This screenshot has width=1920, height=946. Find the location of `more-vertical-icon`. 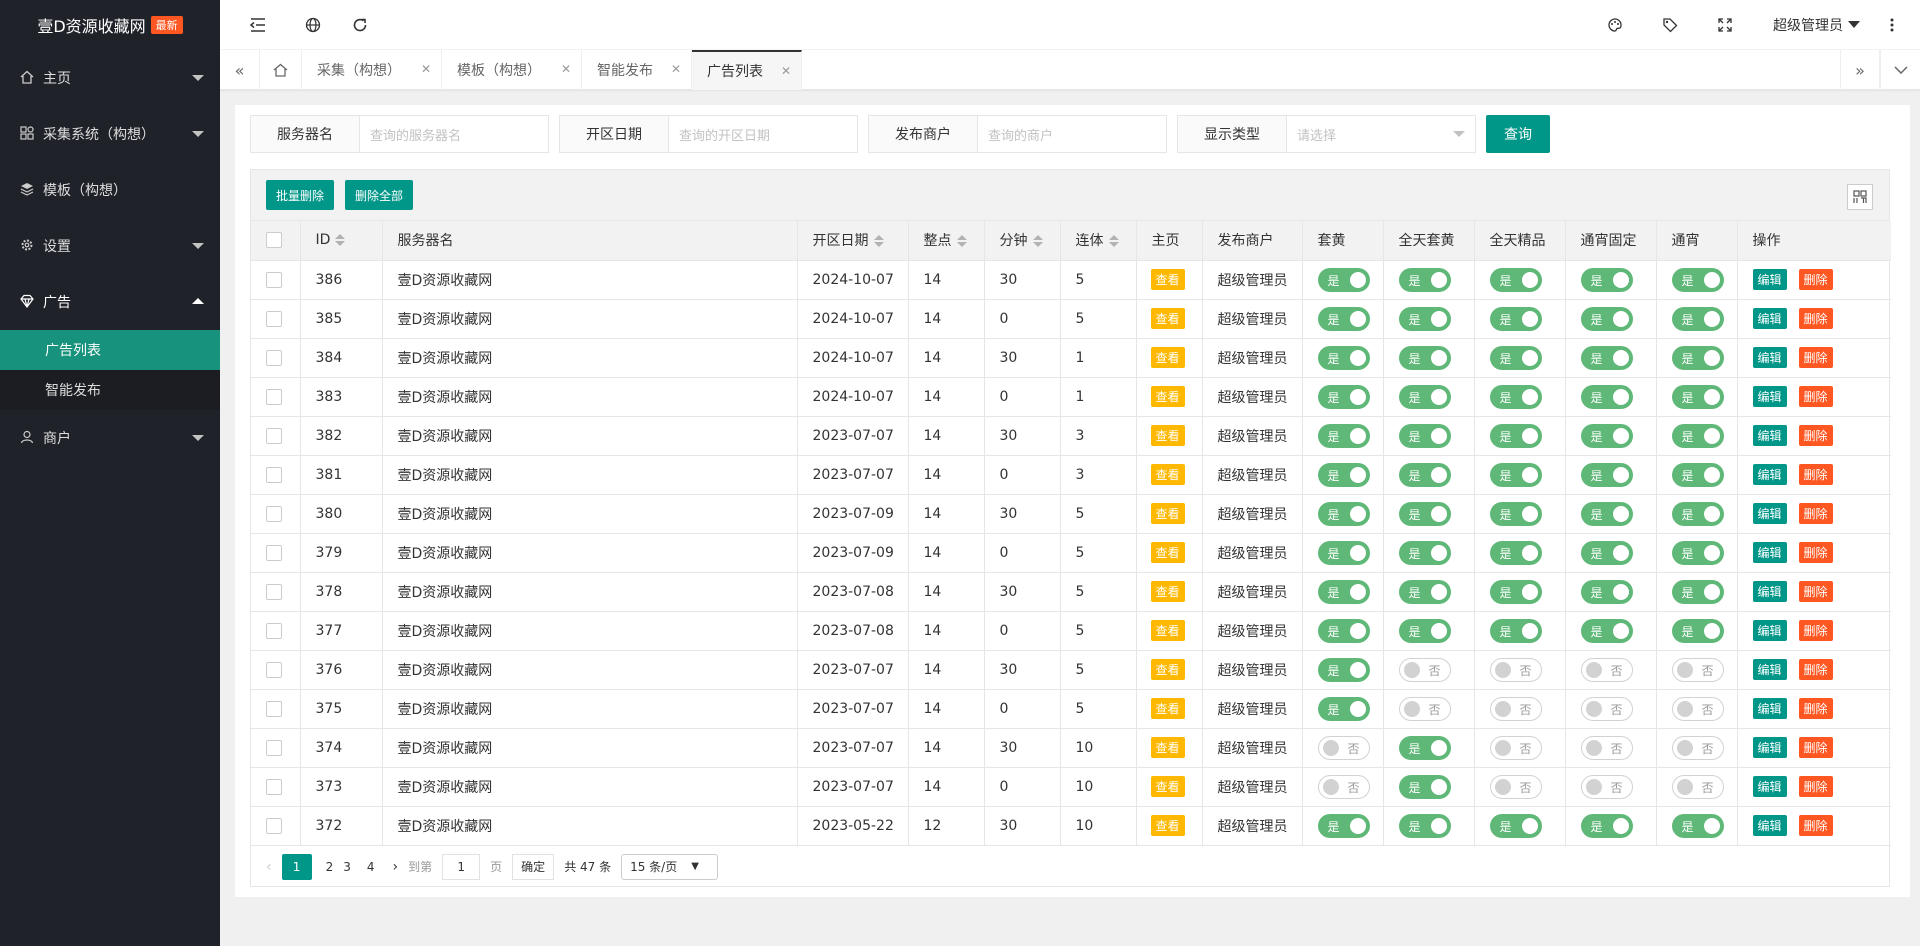

more-vertical-icon is located at coordinates (1892, 25).